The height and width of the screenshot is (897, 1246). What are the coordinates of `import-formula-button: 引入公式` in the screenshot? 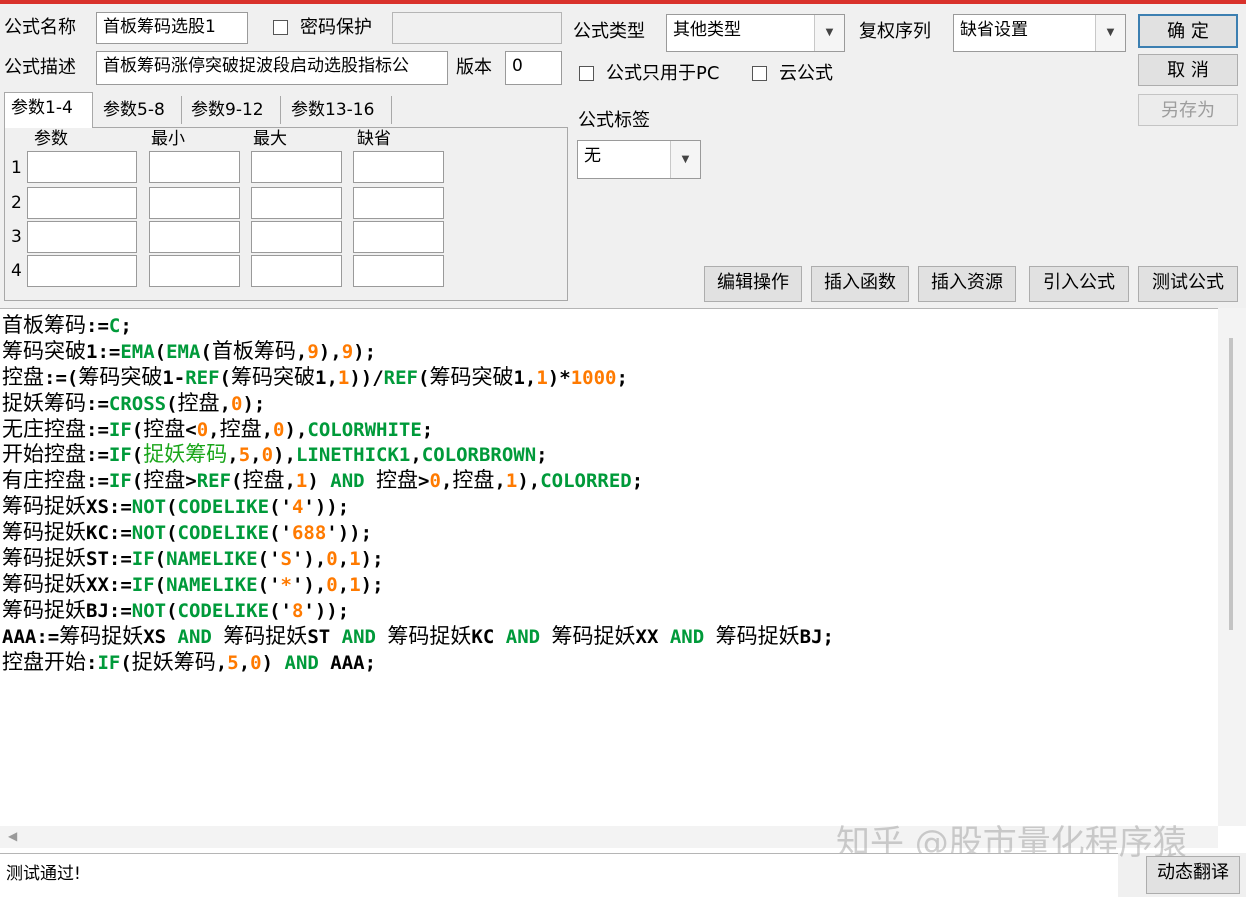 It's located at (1079, 284).